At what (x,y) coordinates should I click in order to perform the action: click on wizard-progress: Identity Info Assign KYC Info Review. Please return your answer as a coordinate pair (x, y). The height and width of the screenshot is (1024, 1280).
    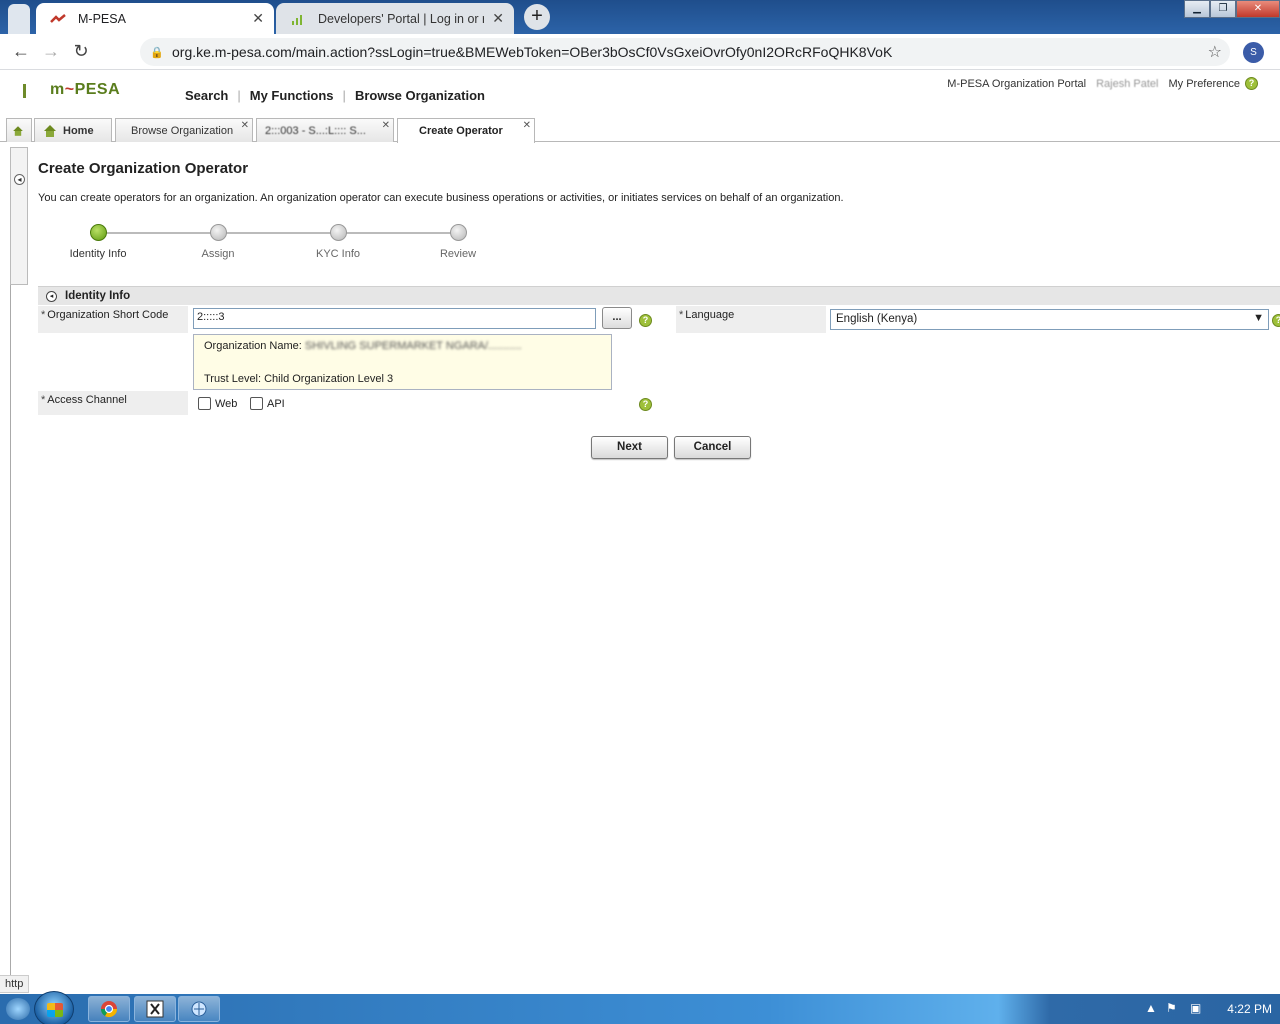
    Looking at the image, I should click on (268, 246).